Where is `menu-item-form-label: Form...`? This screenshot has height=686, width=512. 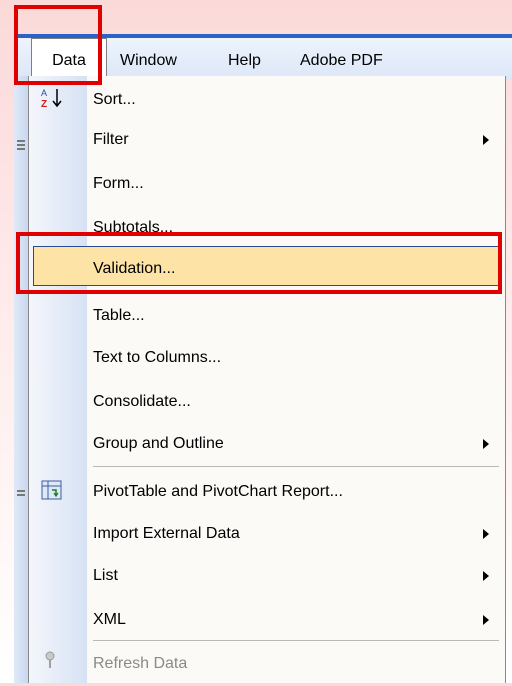 menu-item-form-label: Form... is located at coordinates (118, 183).